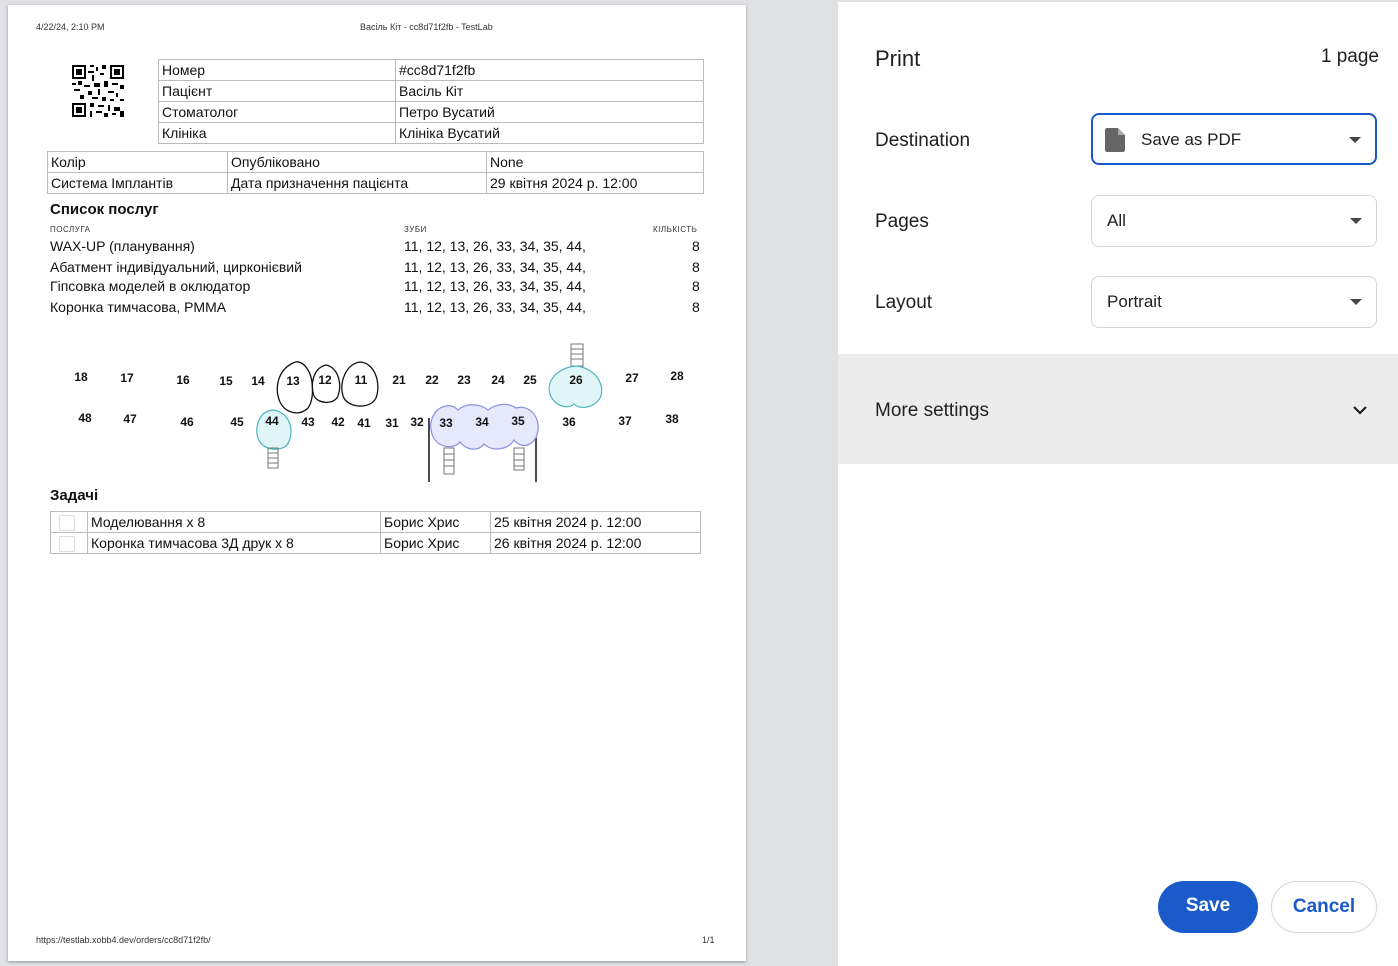  What do you see at coordinates (708, 940) in the screenshot?
I see `footer-page: 1/1` at bounding box center [708, 940].